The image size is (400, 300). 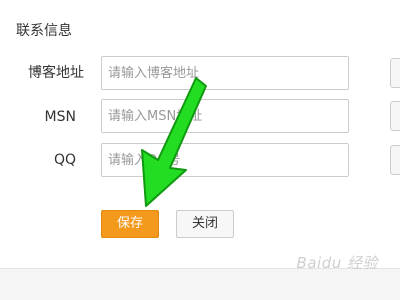 I want to click on blog-address-input, so click(x=225, y=73).